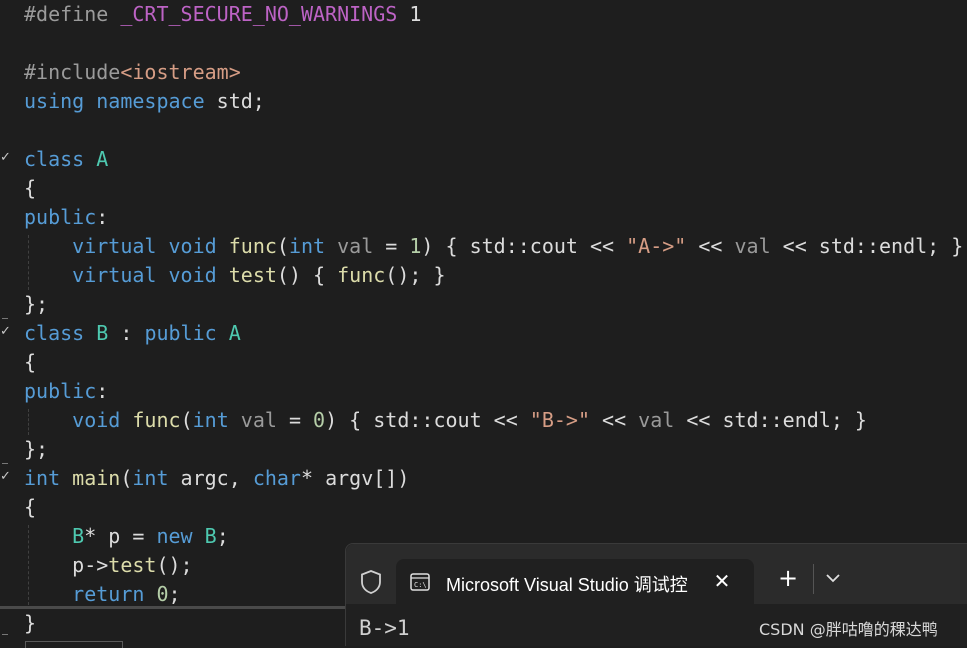  What do you see at coordinates (234, 101) in the screenshot?
I see `code-token: std;` at bounding box center [234, 101].